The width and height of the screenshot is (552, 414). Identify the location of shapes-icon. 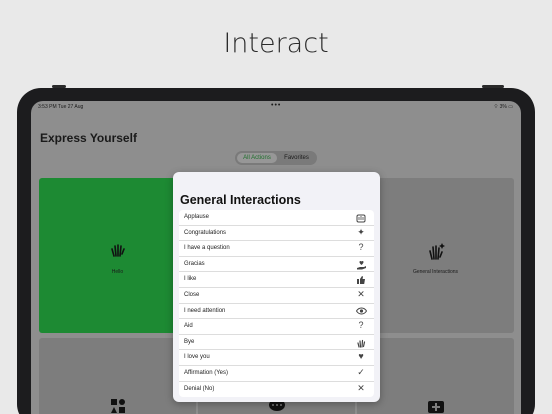
(117, 405).